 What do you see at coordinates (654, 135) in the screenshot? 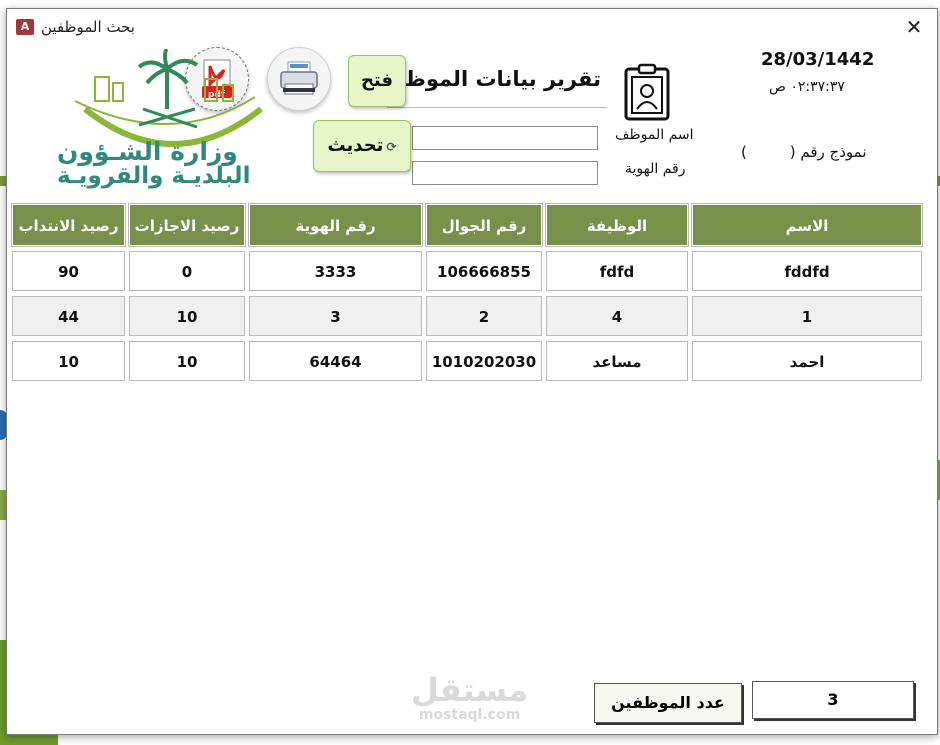
I see `employee-name-label: اسم الموظف` at bounding box center [654, 135].